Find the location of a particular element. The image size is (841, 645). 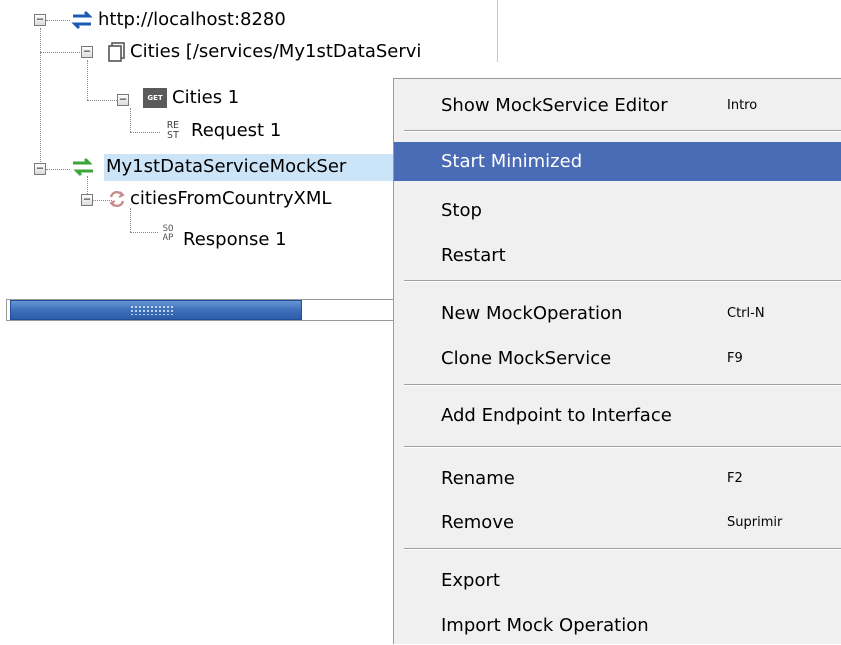

soap-response-icon: SO AP is located at coordinates (168, 234).